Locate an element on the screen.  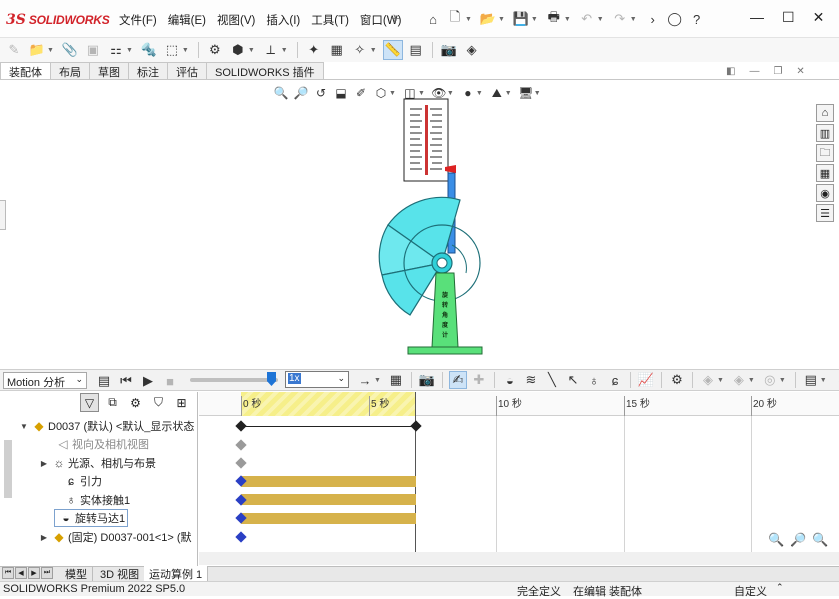
insert-component-icon: 📁 is located at coordinates (37, 50).